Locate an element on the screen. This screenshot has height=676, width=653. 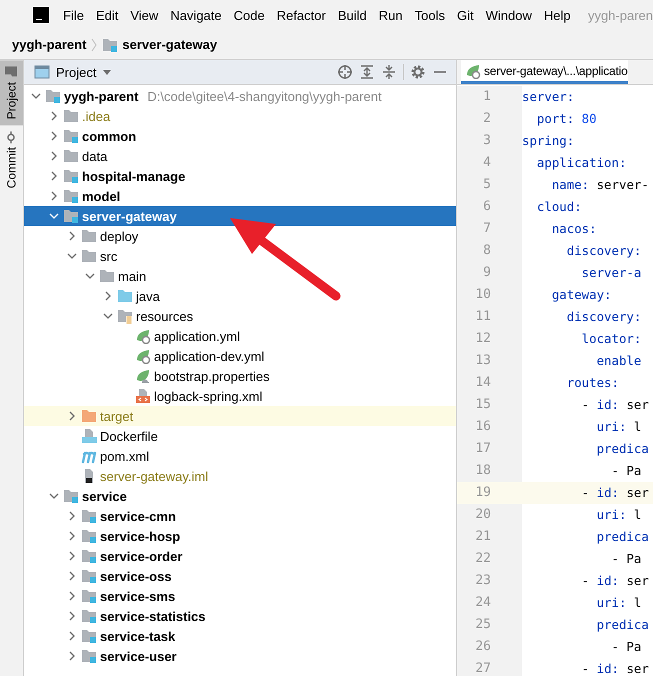
item-name: src is located at coordinates (109, 256).